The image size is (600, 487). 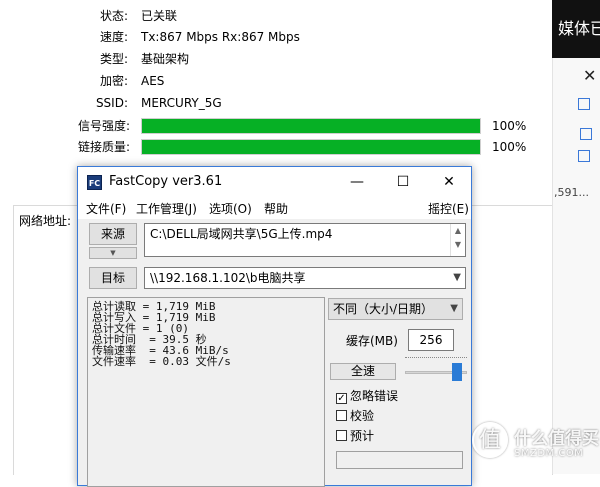 What do you see at coordinates (113, 37) in the screenshot?
I see `speed-label: 速度:` at bounding box center [113, 37].